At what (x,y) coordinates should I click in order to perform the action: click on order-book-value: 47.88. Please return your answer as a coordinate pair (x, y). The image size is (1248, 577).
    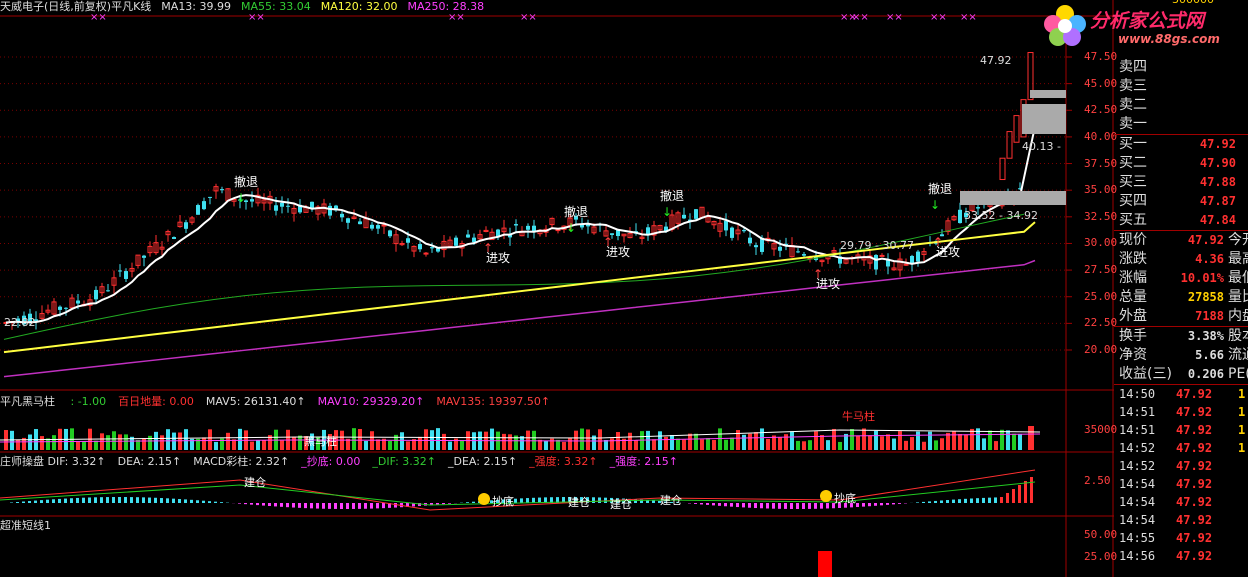
    Looking at the image, I should click on (1217, 182).